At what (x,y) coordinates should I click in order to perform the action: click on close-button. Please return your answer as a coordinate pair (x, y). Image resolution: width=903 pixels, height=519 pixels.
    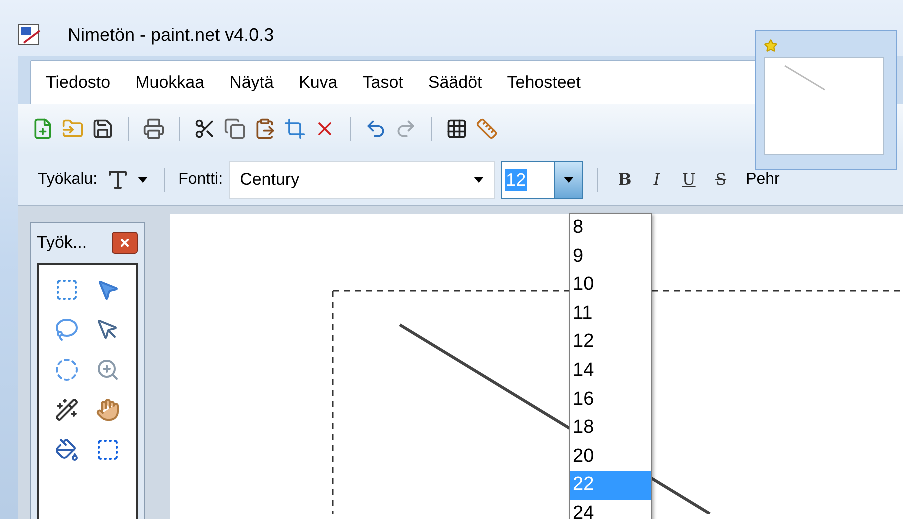
    Looking at the image, I should click on (125, 243).